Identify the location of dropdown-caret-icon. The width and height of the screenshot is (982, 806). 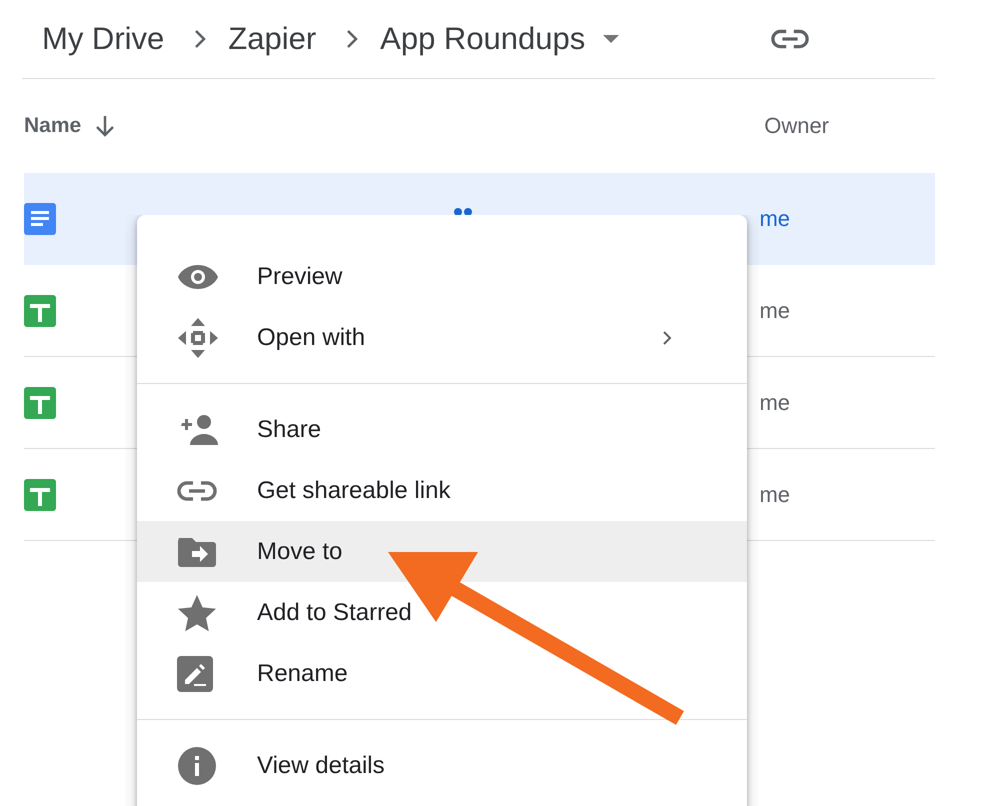
(611, 39).